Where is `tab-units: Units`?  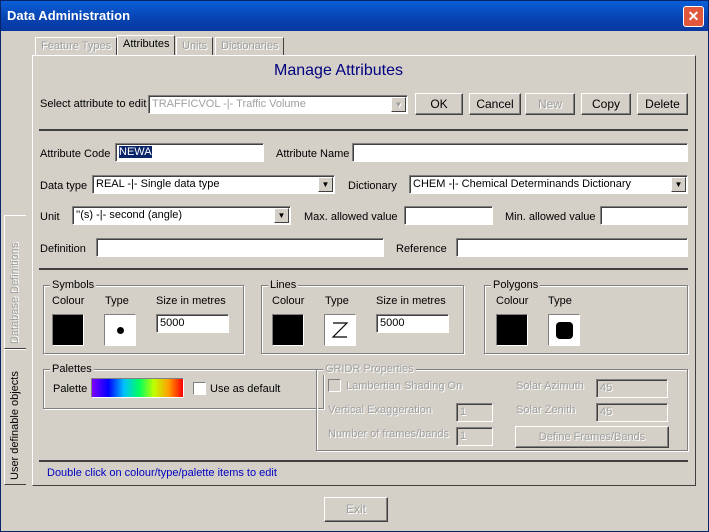 tab-units: Units is located at coordinates (195, 46).